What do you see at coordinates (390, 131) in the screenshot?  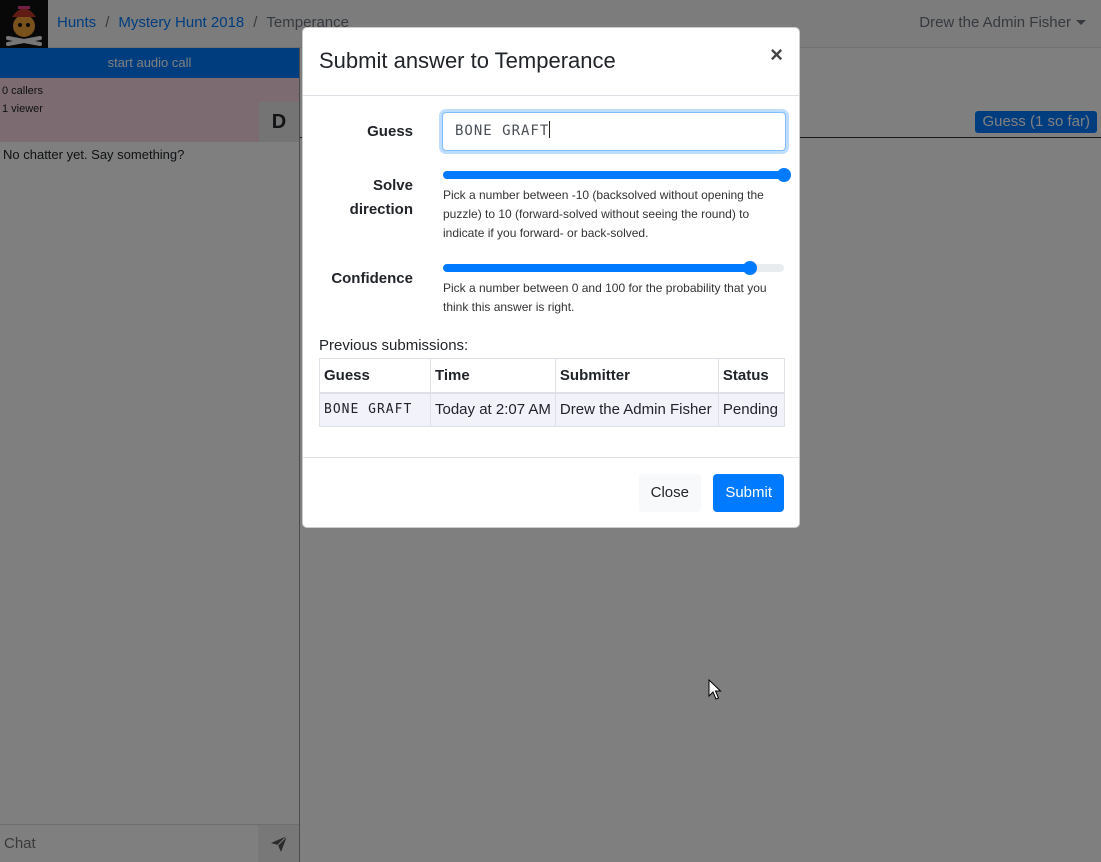 I see `guess-label: Guess` at bounding box center [390, 131].